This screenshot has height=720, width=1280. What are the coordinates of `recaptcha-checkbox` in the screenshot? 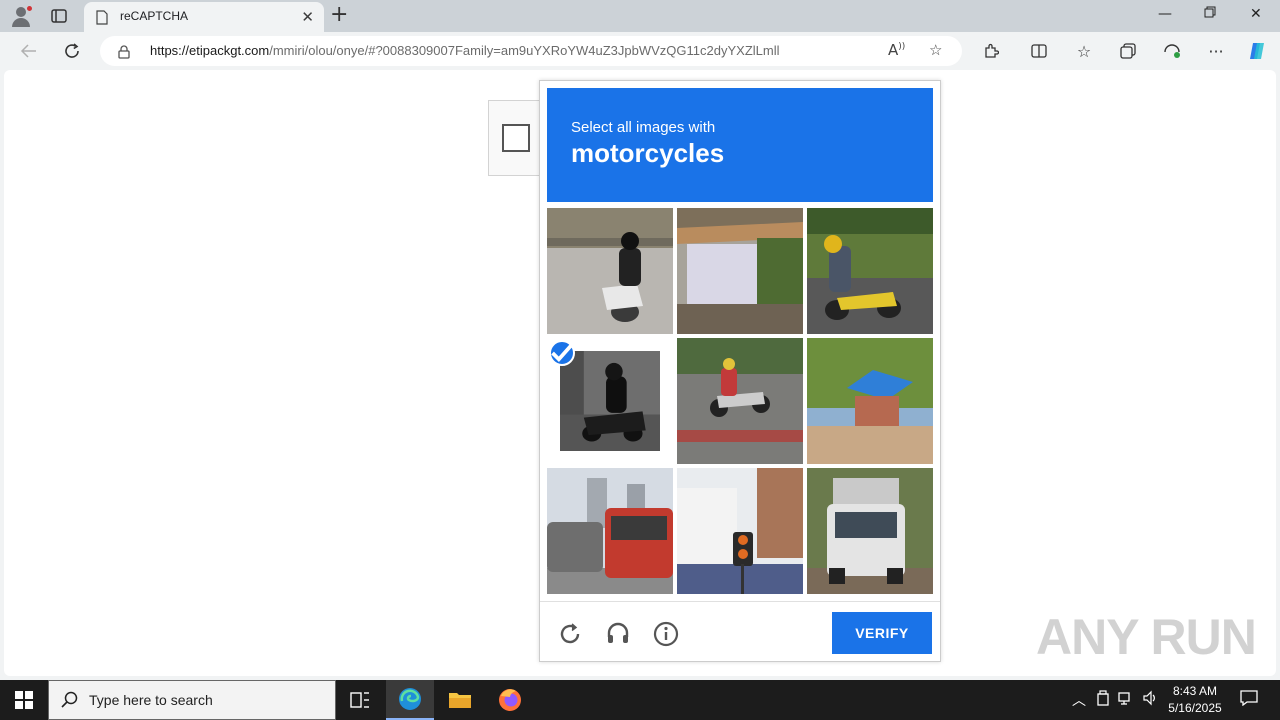 It's located at (516, 138).